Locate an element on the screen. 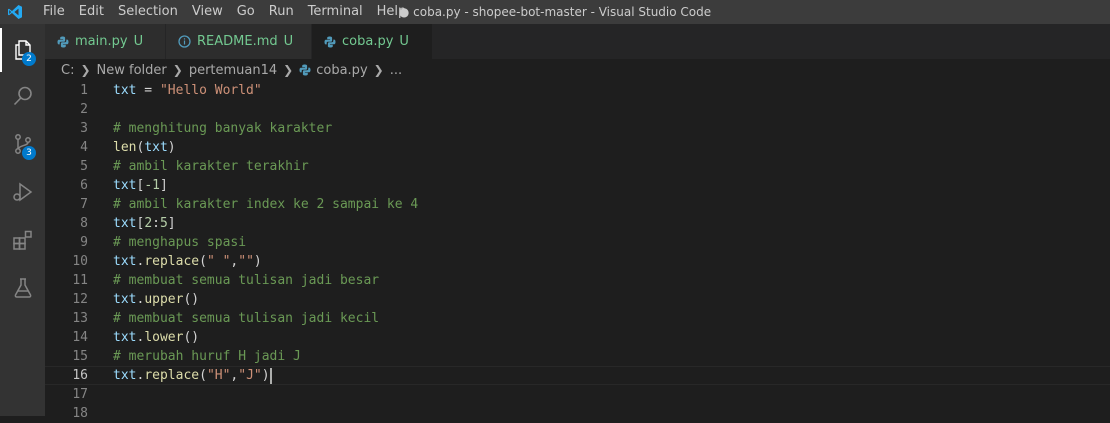 The image size is (1110, 423). code-line: 8 txt[2:5] is located at coordinates (577, 223).